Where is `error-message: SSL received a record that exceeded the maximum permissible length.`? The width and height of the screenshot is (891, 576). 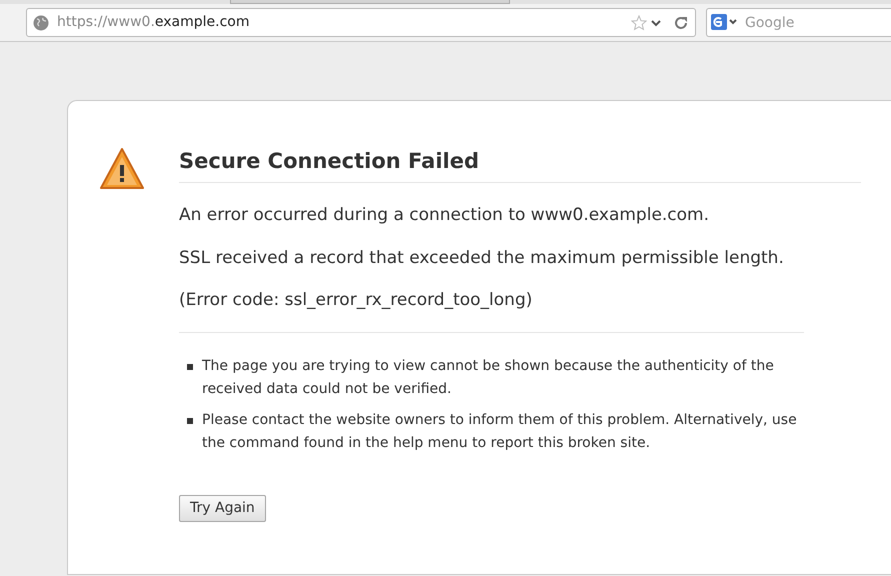
error-message: SSL received a record that exceeded the maximum permissible length. is located at coordinates (482, 258).